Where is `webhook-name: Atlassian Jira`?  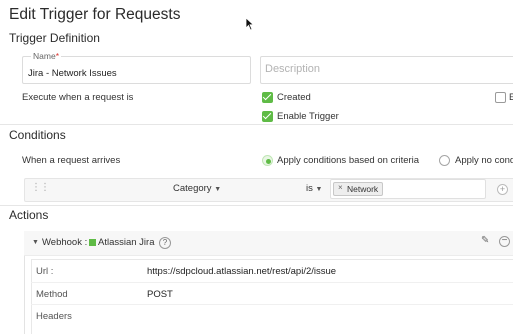 webhook-name: Atlassian Jira is located at coordinates (126, 242).